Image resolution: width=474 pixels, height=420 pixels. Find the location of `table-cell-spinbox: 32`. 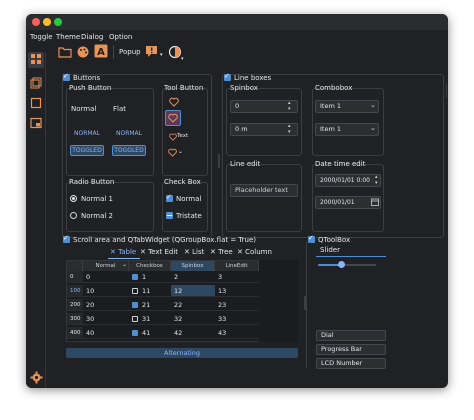

table-cell-spinbox: 32 is located at coordinates (193, 319).